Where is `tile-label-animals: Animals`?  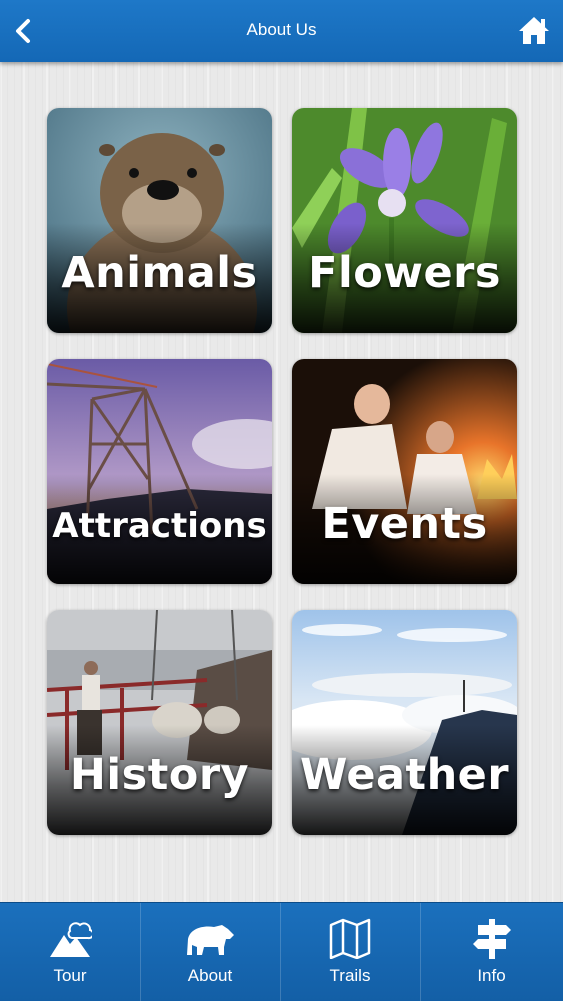
tile-label-animals: Animals is located at coordinates (159, 273).